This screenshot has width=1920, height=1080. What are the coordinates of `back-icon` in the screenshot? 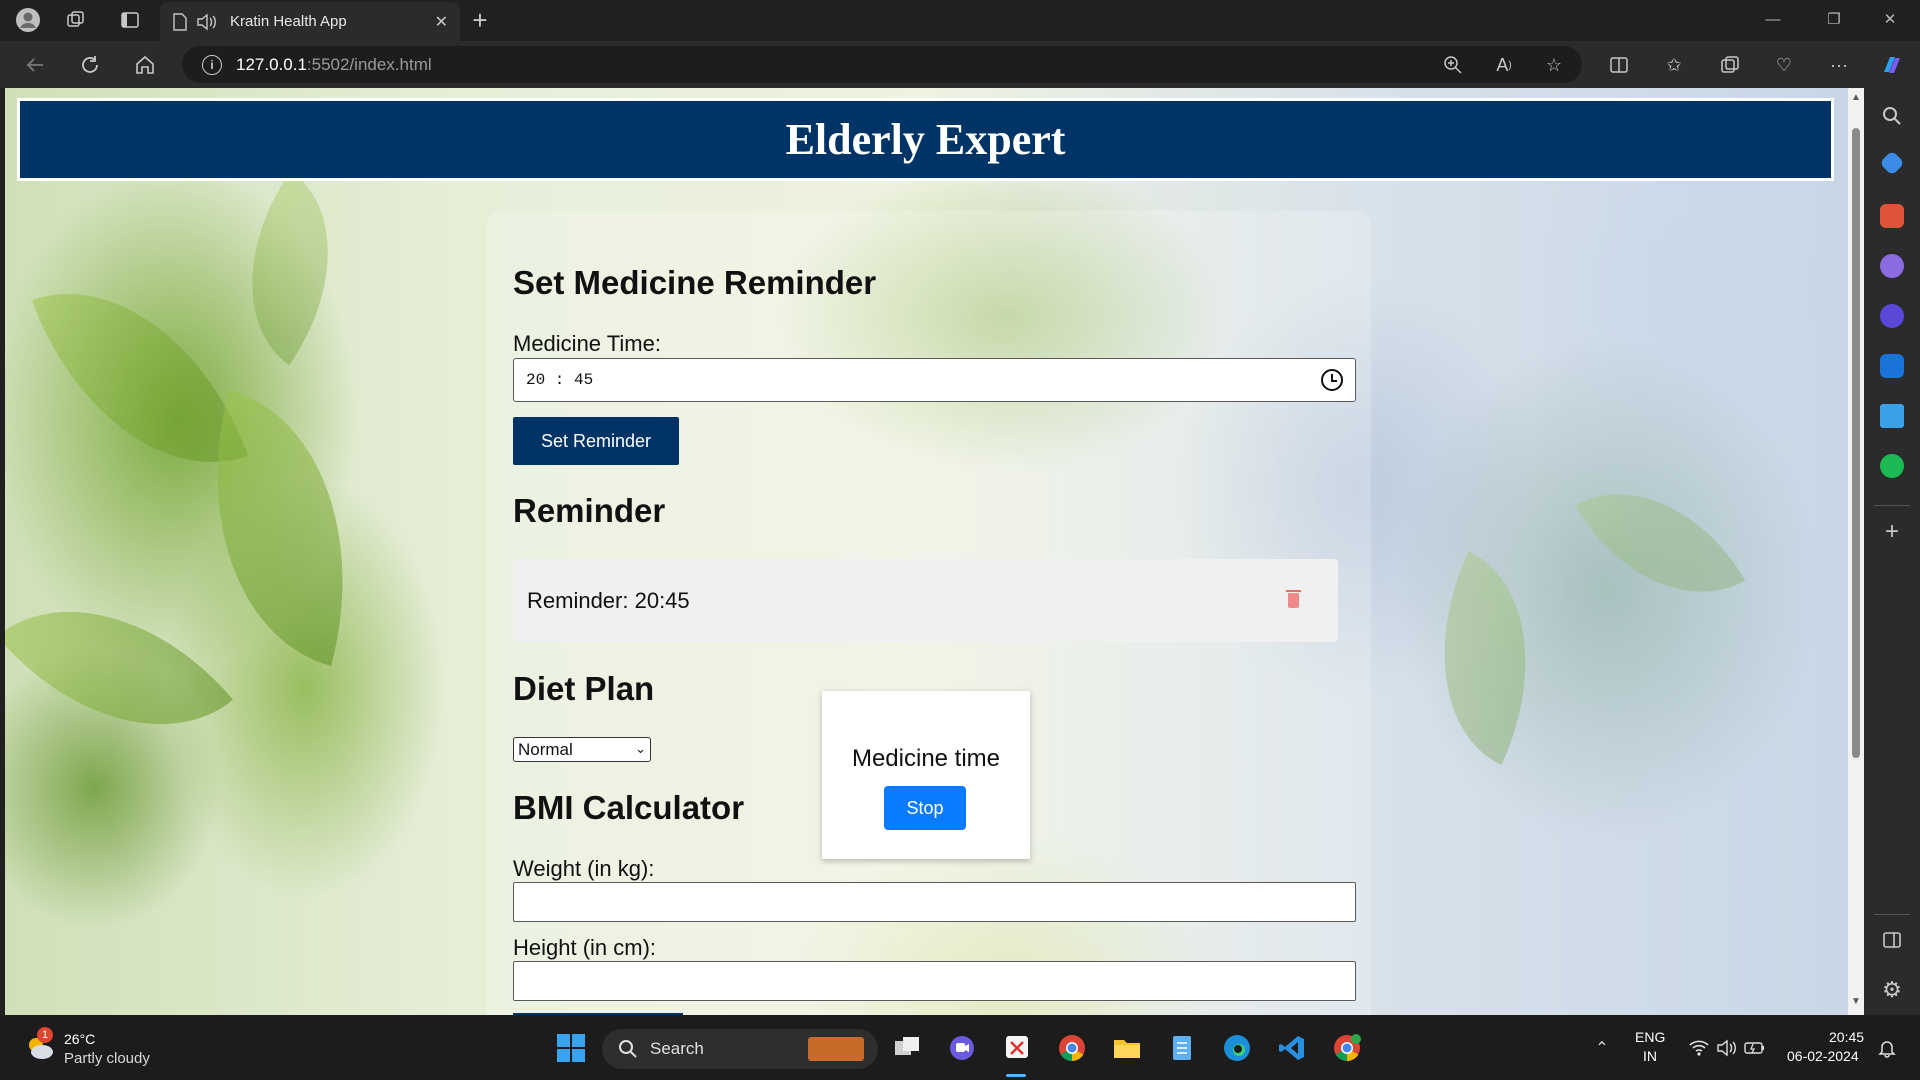 It's located at (35, 65).